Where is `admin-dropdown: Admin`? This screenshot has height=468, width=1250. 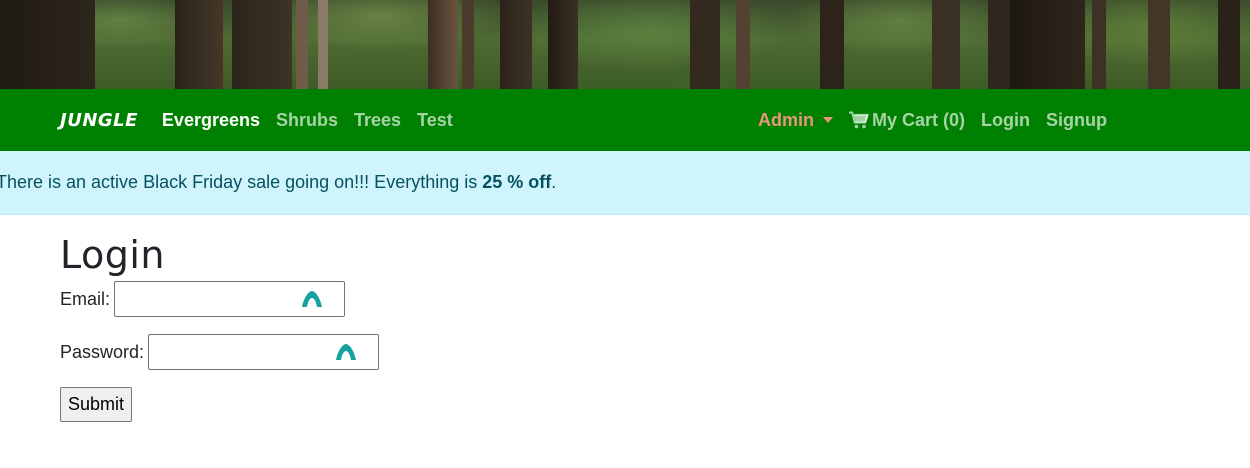 admin-dropdown: Admin is located at coordinates (795, 120).